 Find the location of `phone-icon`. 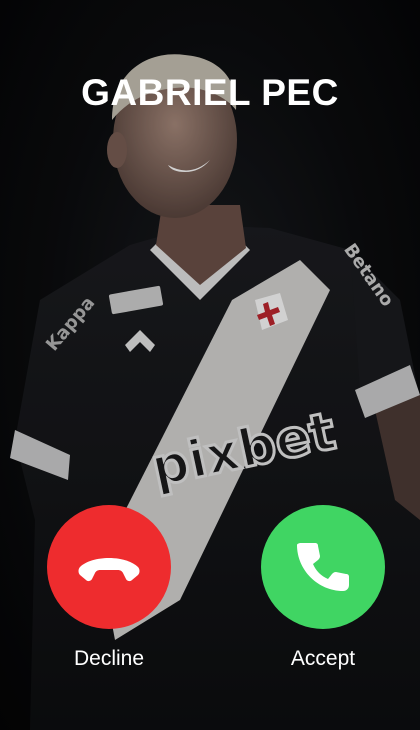

phone-icon is located at coordinates (323, 567).